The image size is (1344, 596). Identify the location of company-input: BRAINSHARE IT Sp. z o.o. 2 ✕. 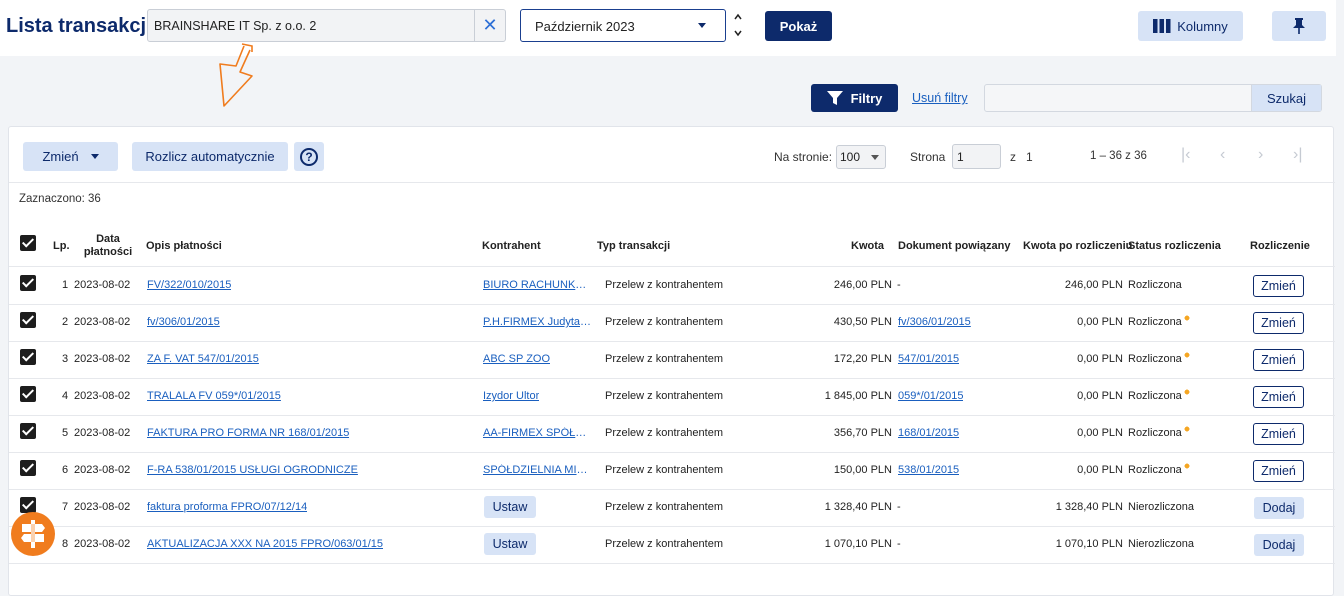
(326, 25).